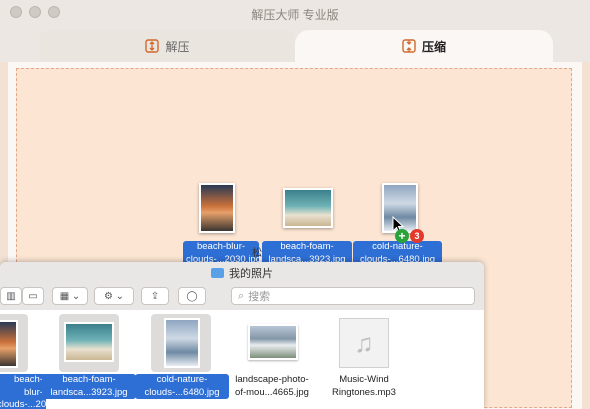  I want to click on finder-title: 我的照片, so click(251, 274).